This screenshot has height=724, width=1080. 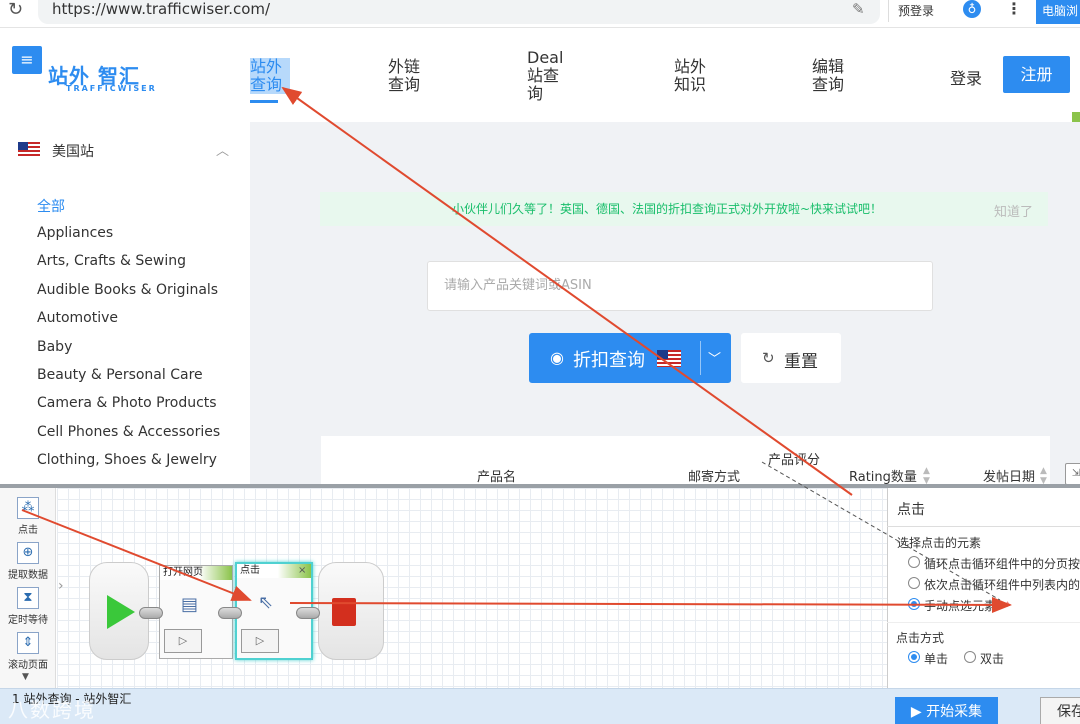 I want to click on nav-editor-query: 编辑 查询, so click(x=832, y=76).